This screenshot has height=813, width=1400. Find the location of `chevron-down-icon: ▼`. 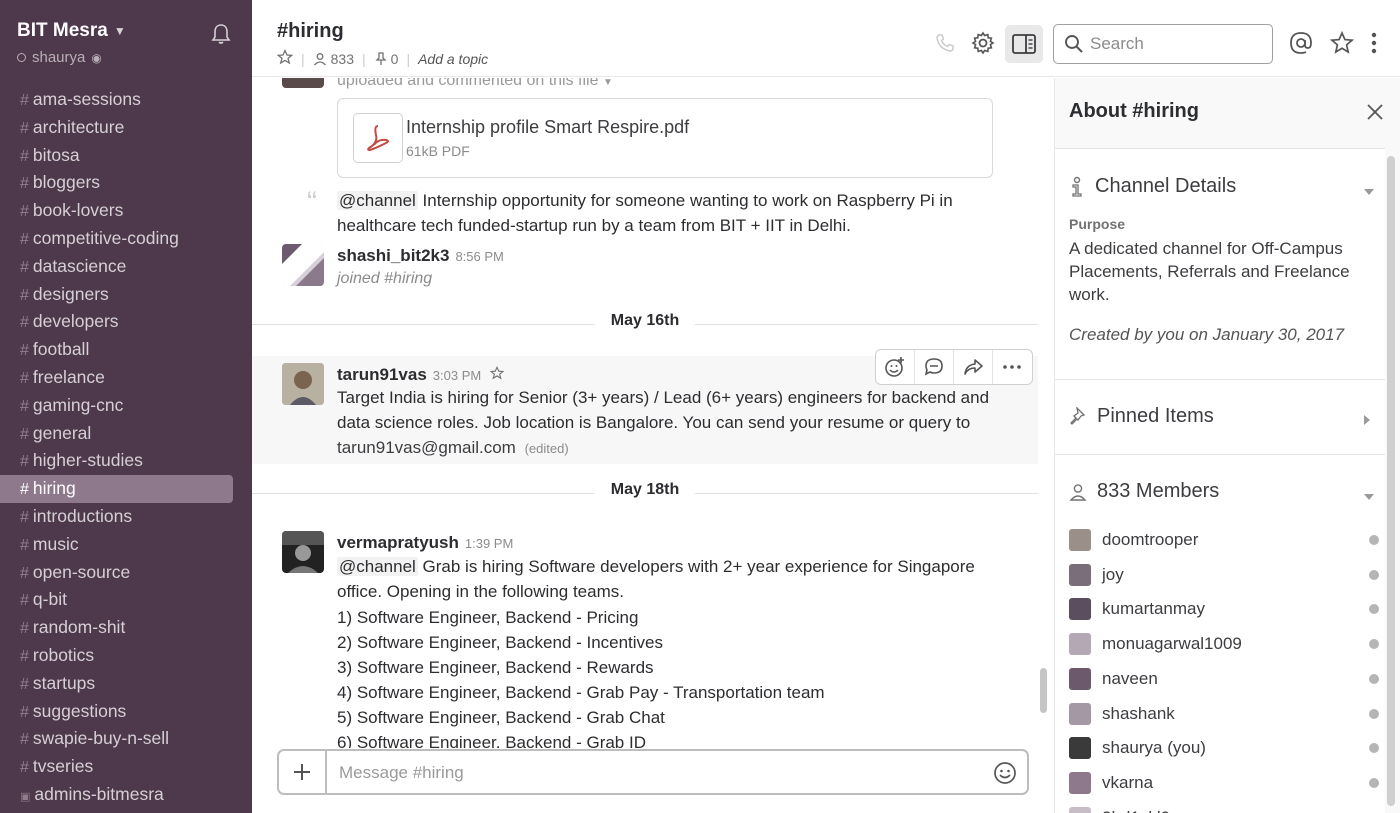

chevron-down-icon: ▼ is located at coordinates (119, 31).